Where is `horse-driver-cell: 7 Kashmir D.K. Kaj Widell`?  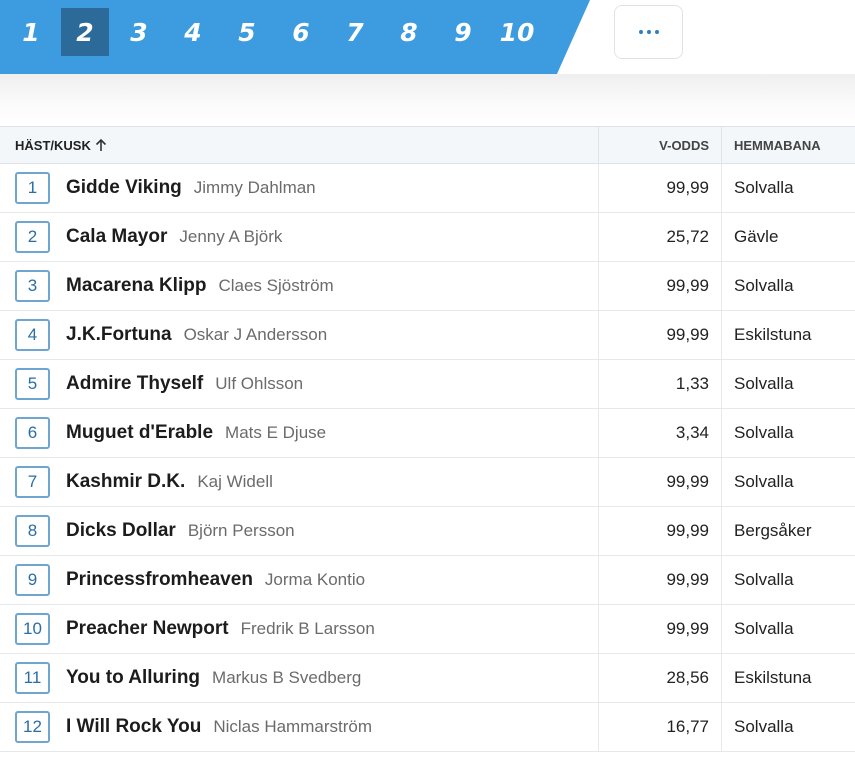 horse-driver-cell: 7 Kashmir D.K. Kaj Widell is located at coordinates (299, 482).